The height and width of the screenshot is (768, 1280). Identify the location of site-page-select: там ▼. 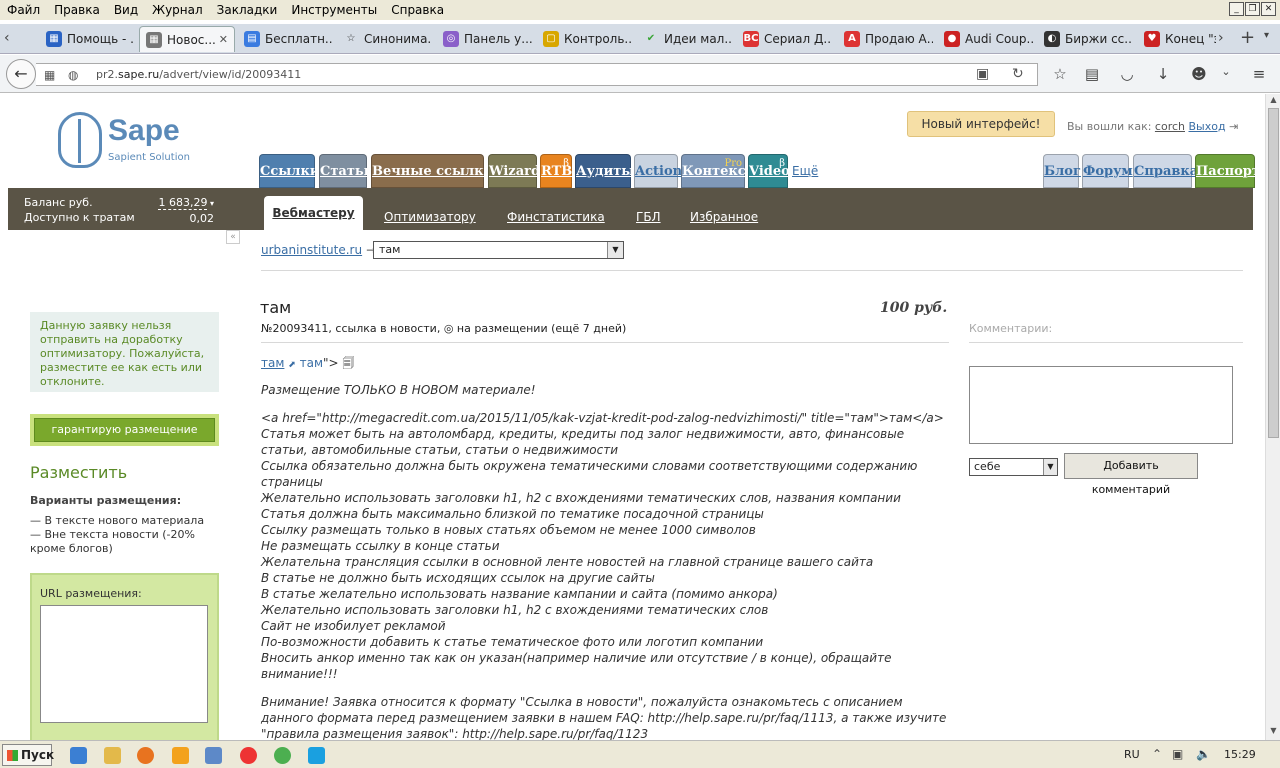
(498, 250).